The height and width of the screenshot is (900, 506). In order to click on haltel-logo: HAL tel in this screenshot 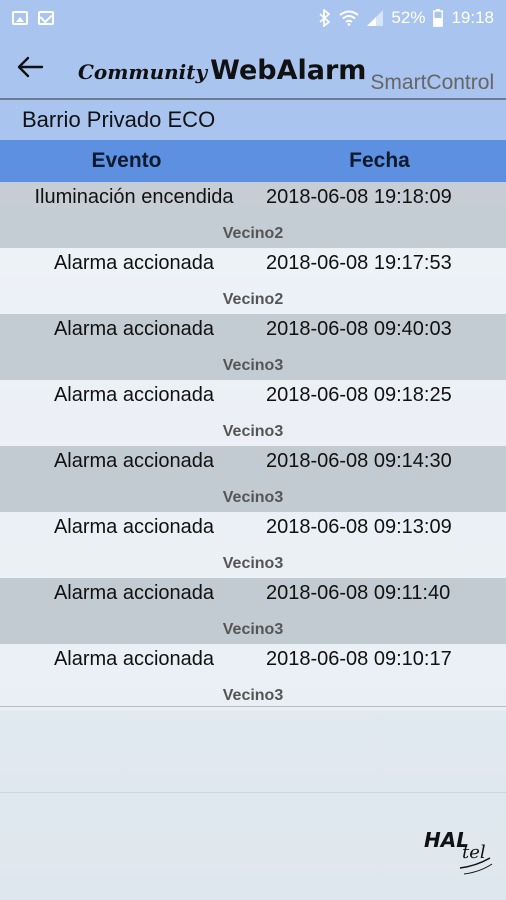, I will do `click(460, 853)`.